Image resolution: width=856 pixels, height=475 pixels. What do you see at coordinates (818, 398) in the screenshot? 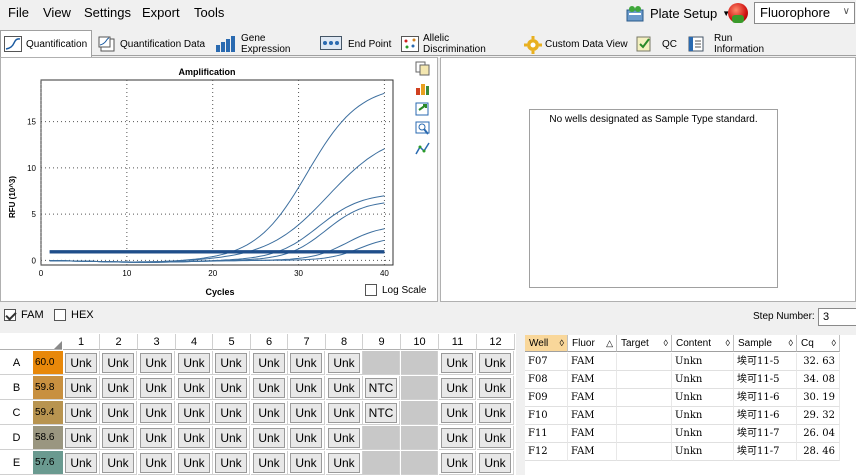
I see `table-cell: 30. 19` at bounding box center [818, 398].